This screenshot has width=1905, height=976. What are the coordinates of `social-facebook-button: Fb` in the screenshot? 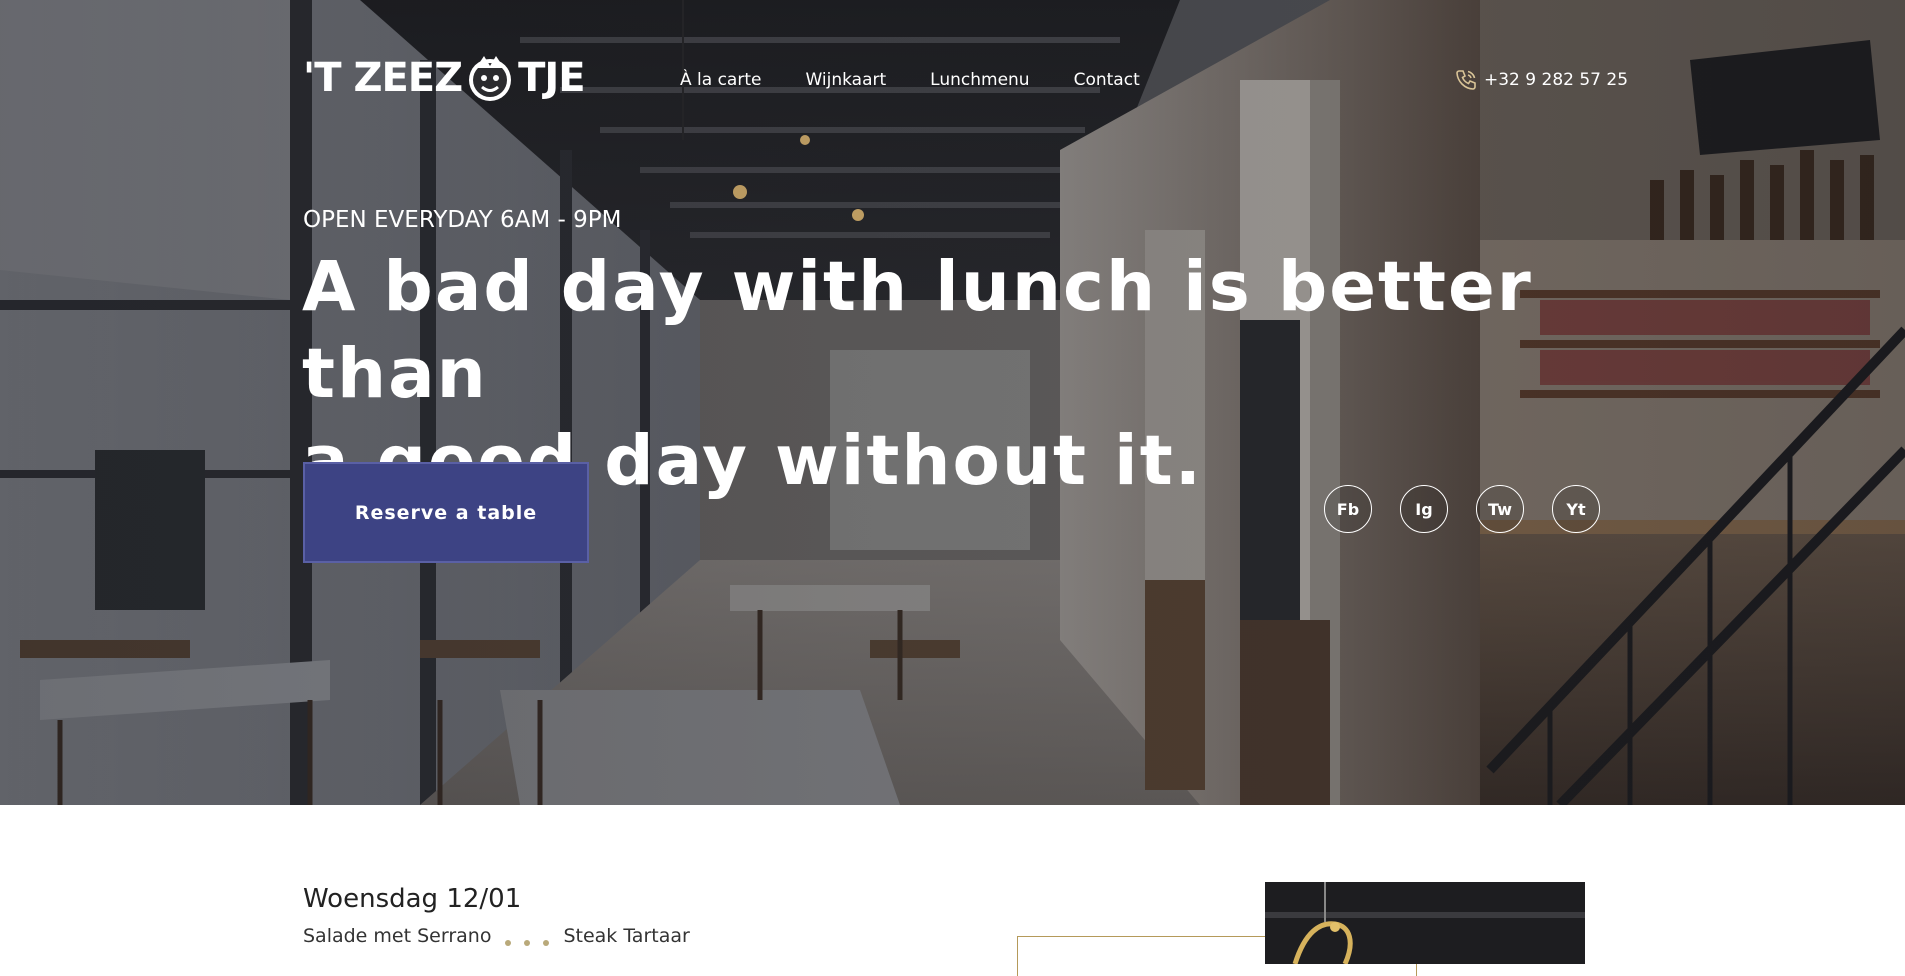 It's located at (1348, 509).